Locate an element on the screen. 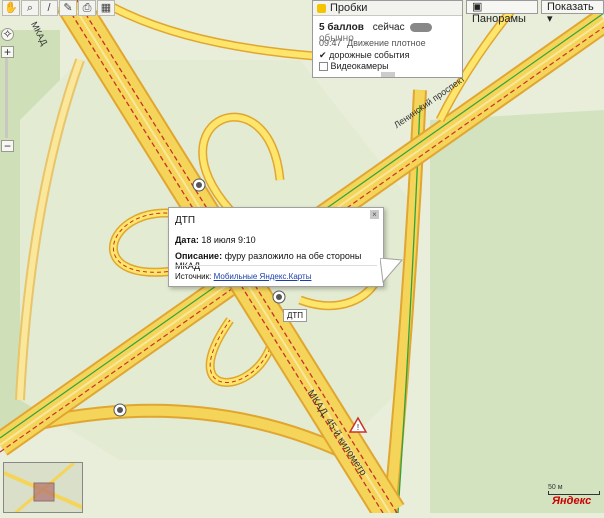  hand-icon: ✋ is located at coordinates (11, 8).